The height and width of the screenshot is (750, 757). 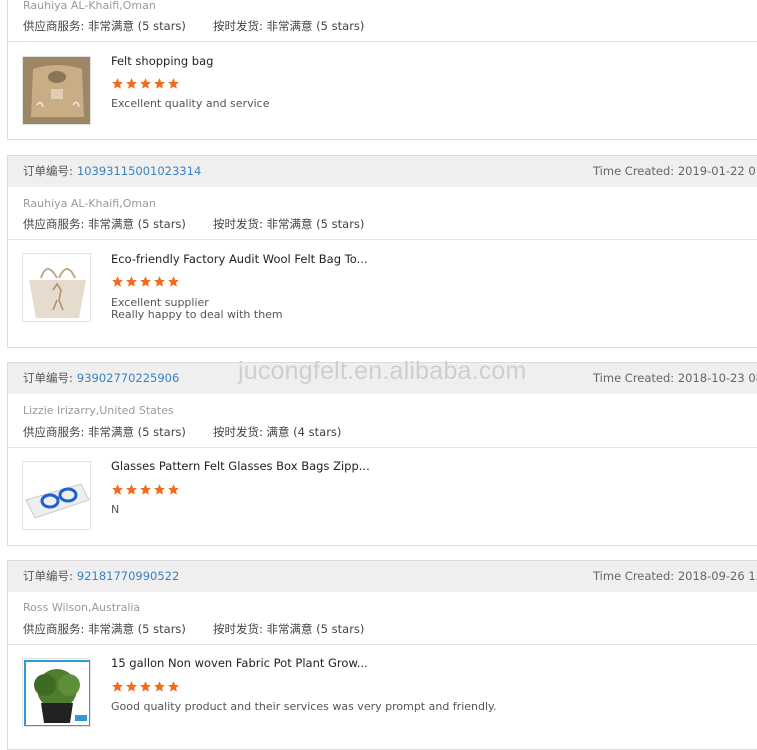 What do you see at coordinates (717, 171) in the screenshot?
I see `time-created-value: 2019-01-22 01:17` at bounding box center [717, 171].